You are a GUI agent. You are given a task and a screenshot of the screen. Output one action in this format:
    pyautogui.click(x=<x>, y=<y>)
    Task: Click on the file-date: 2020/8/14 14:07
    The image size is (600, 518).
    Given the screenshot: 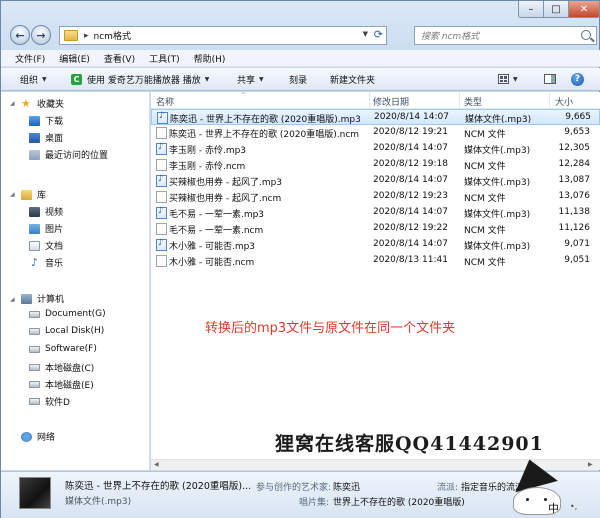 What is the action you would take?
    pyautogui.click(x=410, y=148)
    